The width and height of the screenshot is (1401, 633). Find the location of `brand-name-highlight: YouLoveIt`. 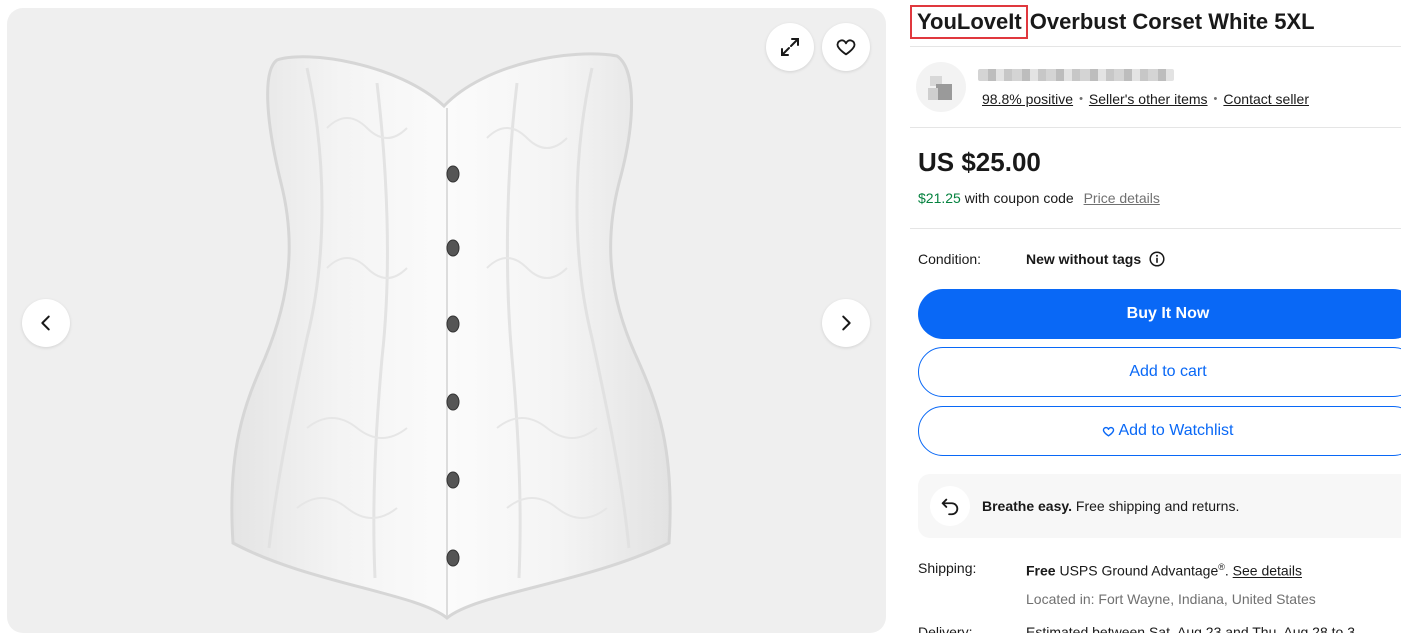

brand-name-highlight: YouLoveIt is located at coordinates (969, 22).